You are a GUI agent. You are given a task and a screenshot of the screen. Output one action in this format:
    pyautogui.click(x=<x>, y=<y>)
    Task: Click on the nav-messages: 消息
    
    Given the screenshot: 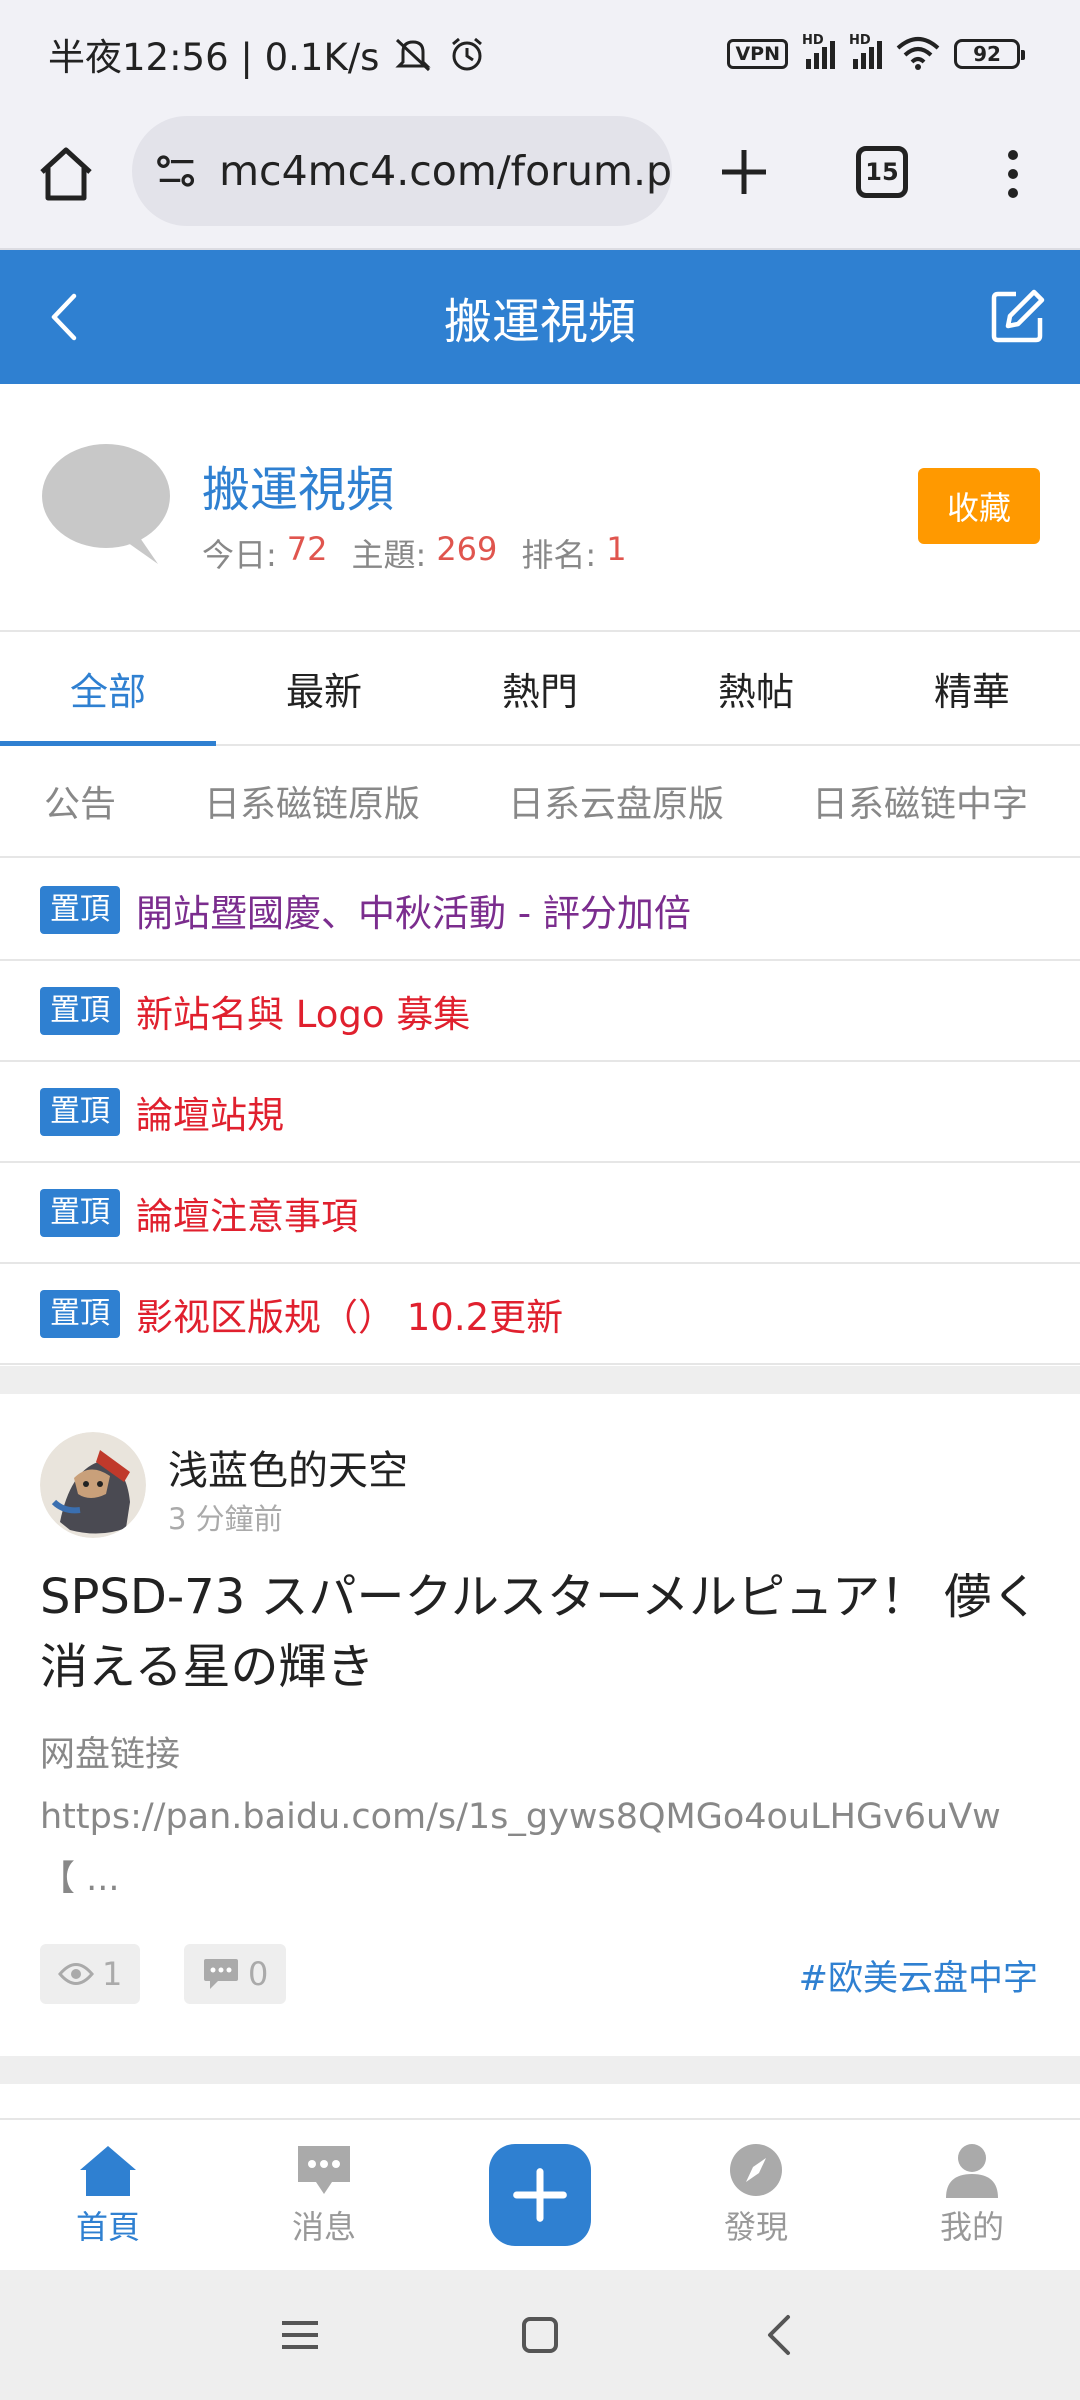 What is the action you would take?
    pyautogui.click(x=324, y=2195)
    